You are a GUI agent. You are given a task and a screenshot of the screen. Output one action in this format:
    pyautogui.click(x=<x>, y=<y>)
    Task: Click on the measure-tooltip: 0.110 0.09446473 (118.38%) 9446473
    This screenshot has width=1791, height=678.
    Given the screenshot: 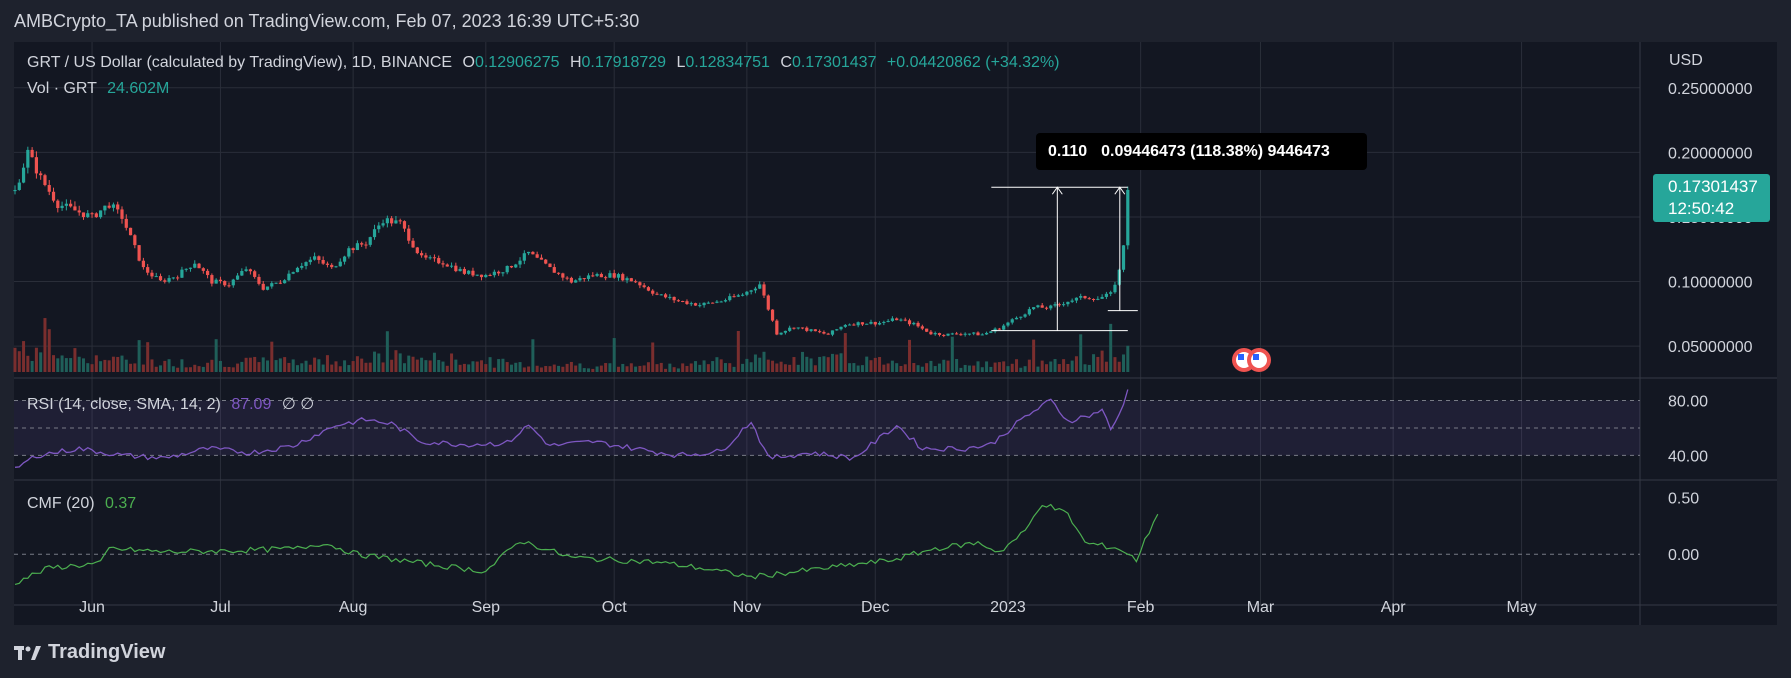 What is the action you would take?
    pyautogui.click(x=1201, y=151)
    